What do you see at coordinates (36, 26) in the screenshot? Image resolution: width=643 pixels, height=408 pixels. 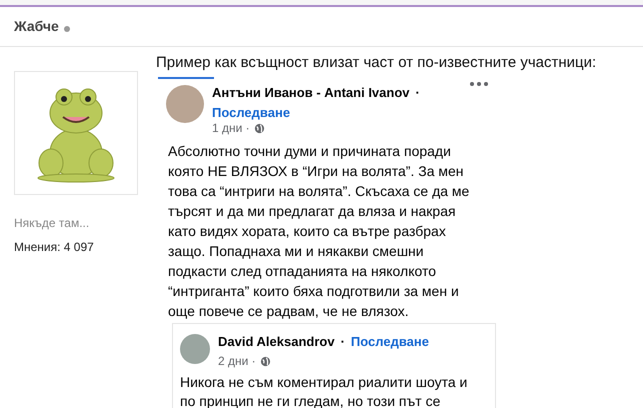 I see `author-name: Жабче` at bounding box center [36, 26].